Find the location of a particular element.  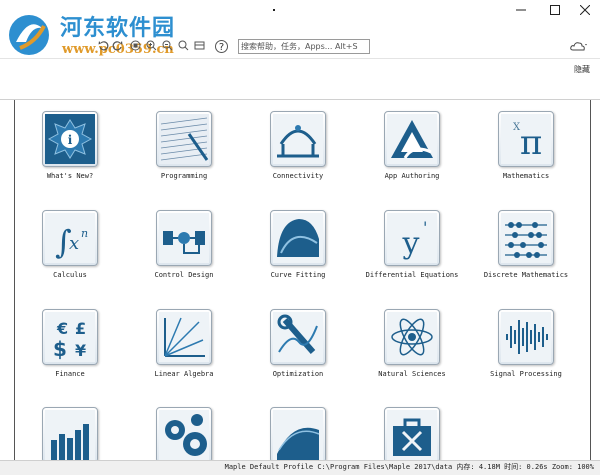

tile-differential-equations: y ' Differential Equations is located at coordinates (412, 244).